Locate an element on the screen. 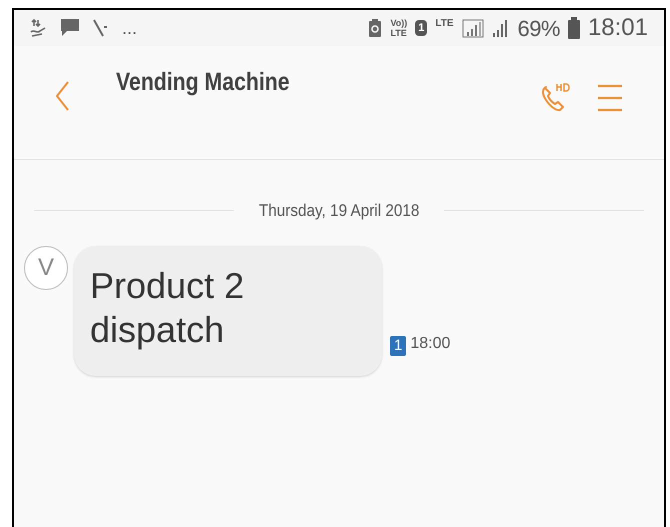  back-icon is located at coordinates (62, 96).